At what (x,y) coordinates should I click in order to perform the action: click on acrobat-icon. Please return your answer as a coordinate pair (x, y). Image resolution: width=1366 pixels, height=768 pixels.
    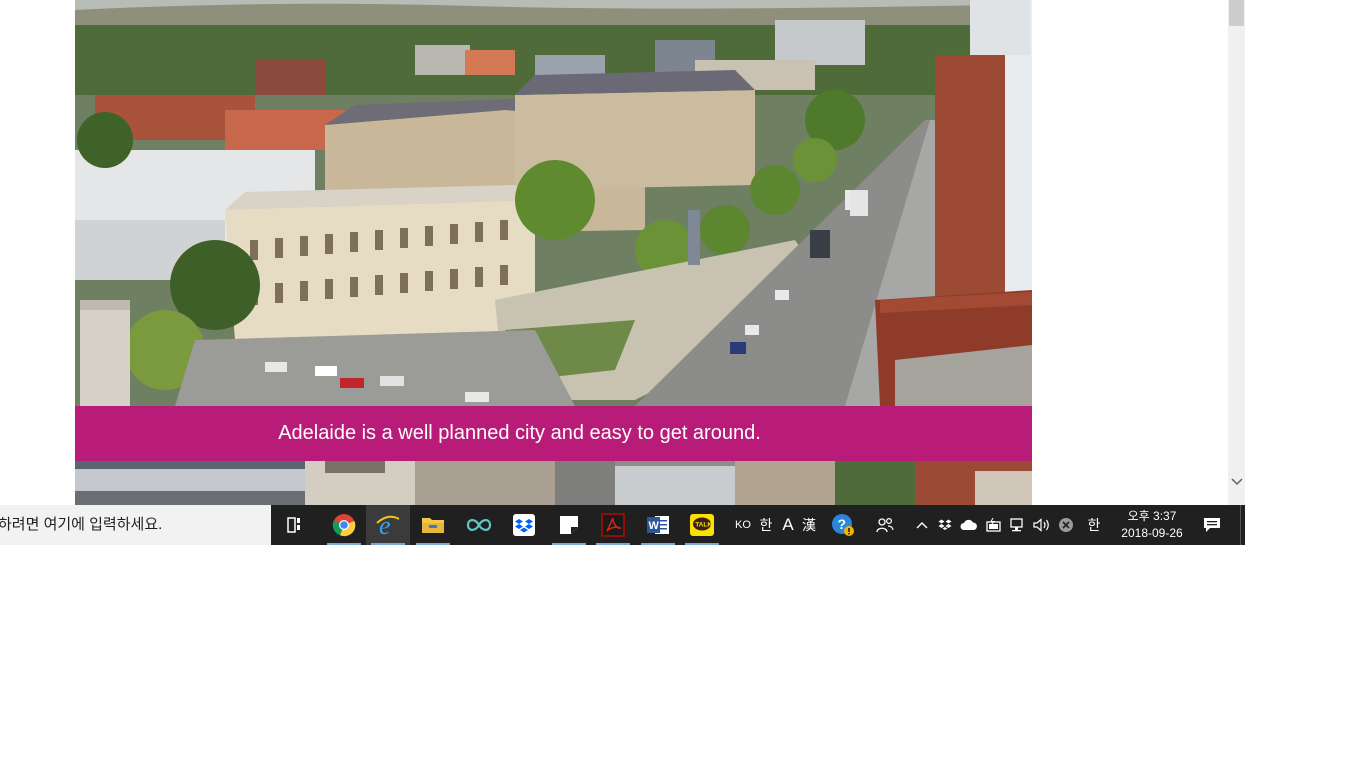
    Looking at the image, I should click on (613, 525).